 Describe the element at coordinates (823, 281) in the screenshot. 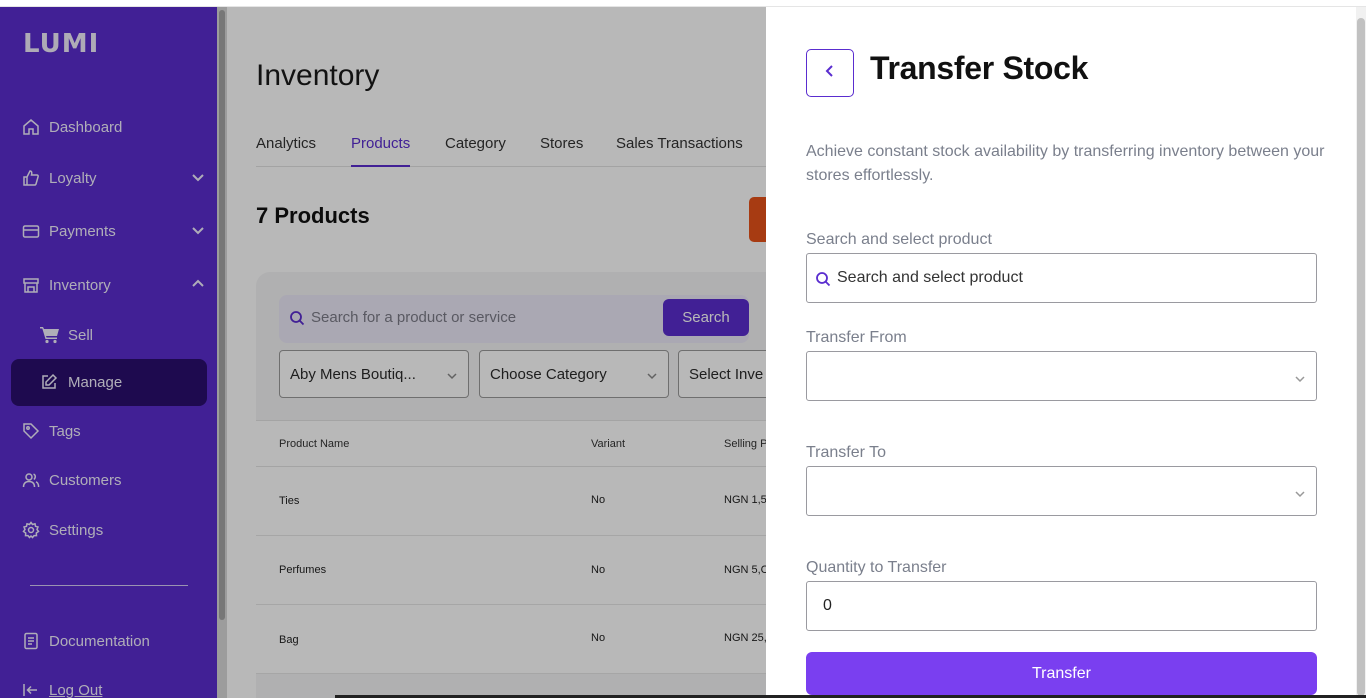

I see `search-icon` at that location.